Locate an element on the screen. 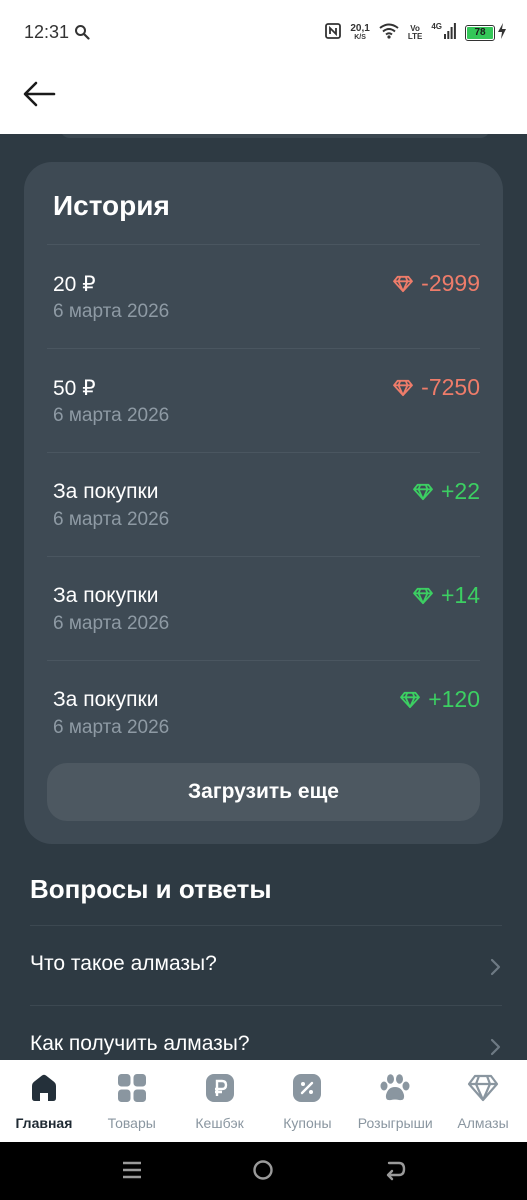 This screenshot has height=1200, width=527. history-row-amount: +14 is located at coordinates (446, 595).